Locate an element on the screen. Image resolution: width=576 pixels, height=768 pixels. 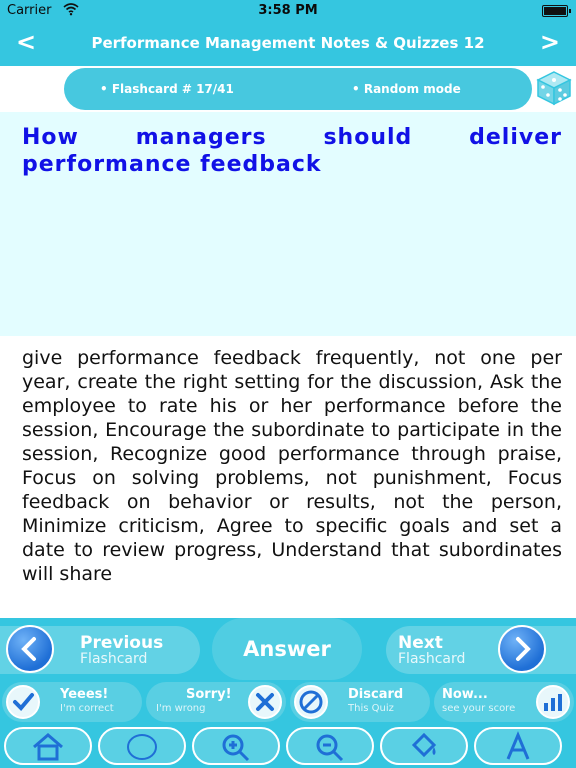
discard-icon is located at coordinates (311, 702).